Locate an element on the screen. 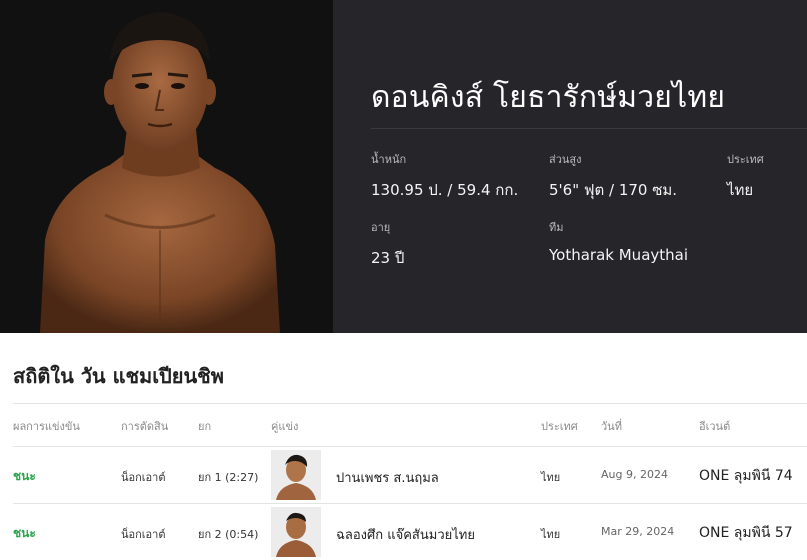  stat-country-value: ไทย is located at coordinates (740, 190).